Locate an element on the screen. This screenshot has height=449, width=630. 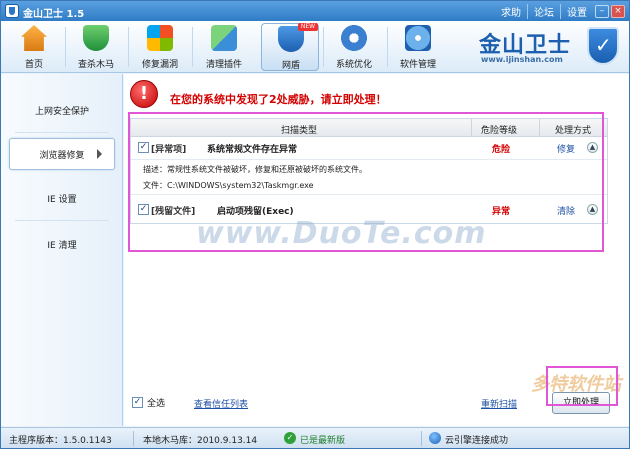
logo-shield-icon is located at coordinates (603, 46).